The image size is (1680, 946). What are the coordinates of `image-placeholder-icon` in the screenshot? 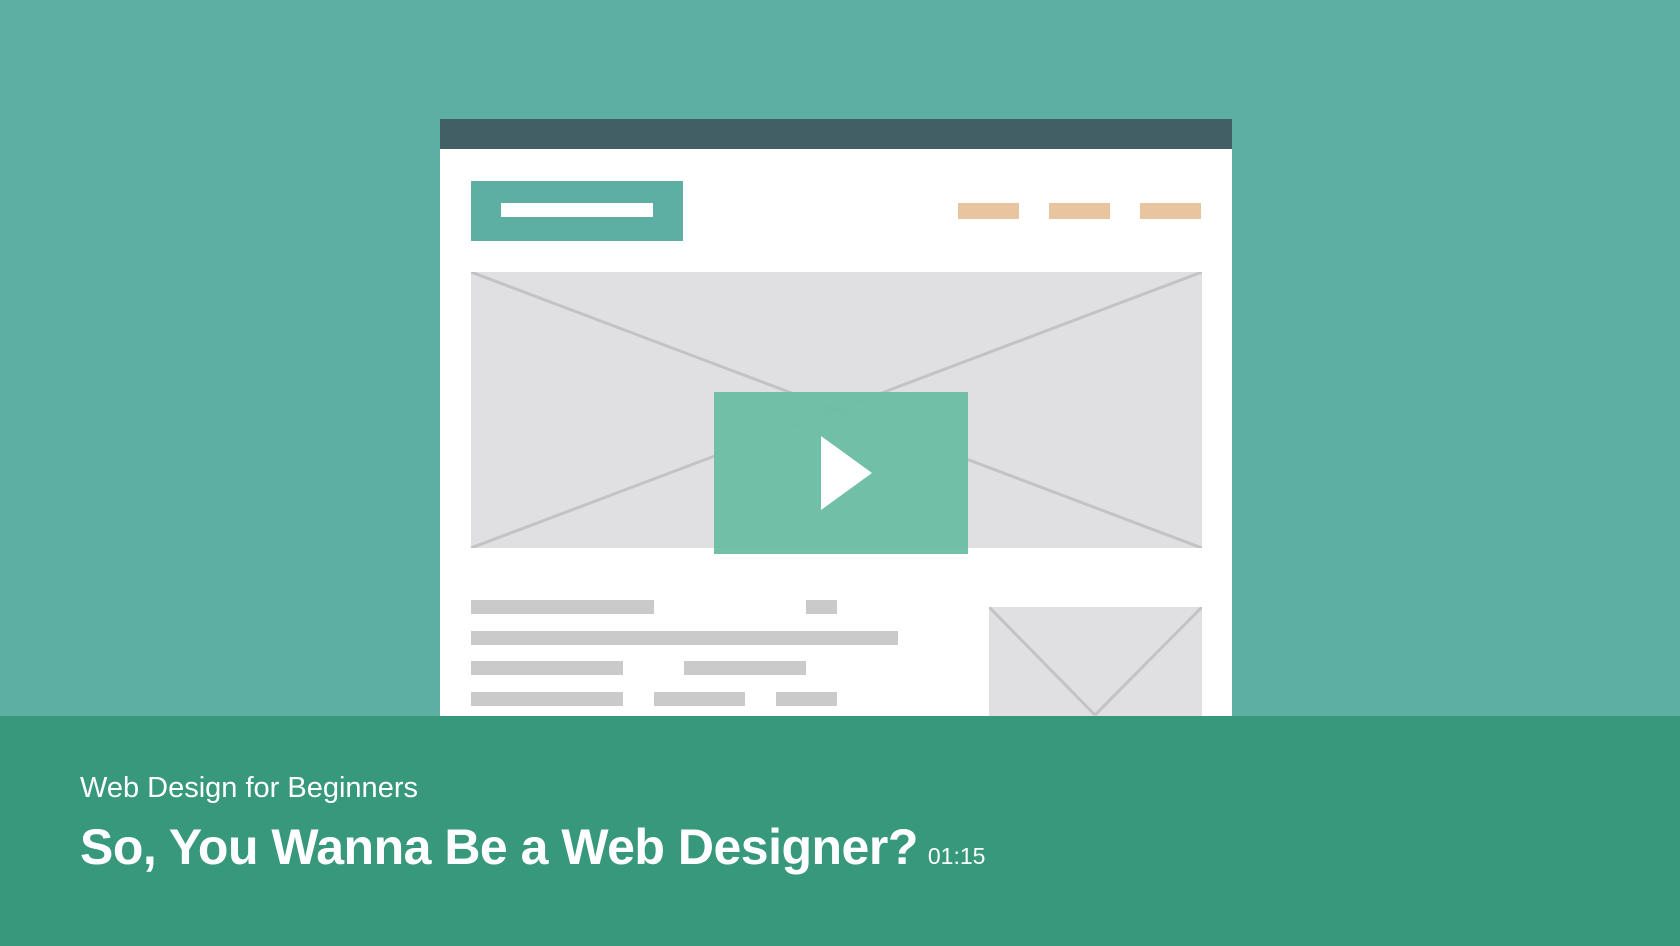 It's located at (1095, 661).